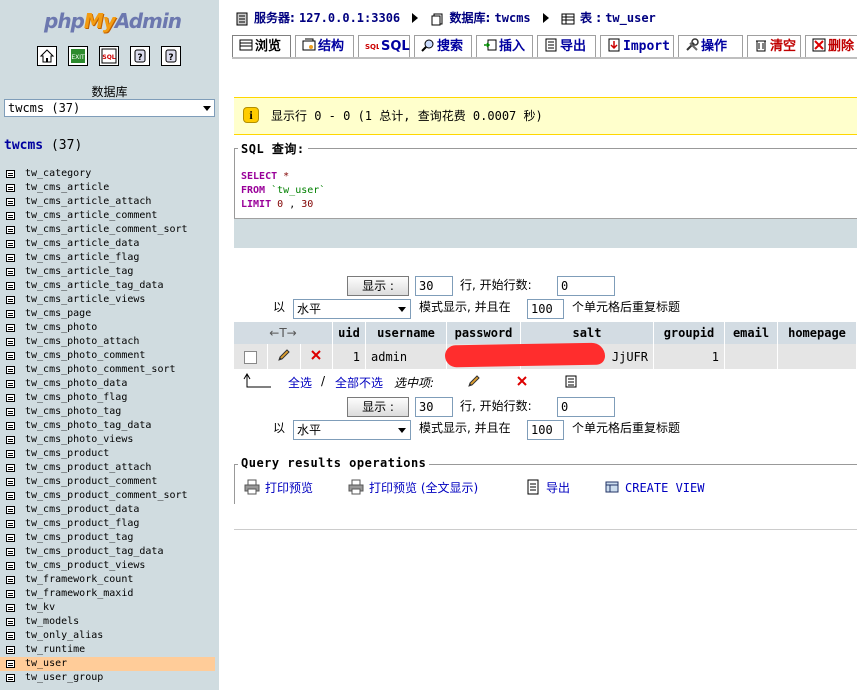 This screenshot has height=690, width=857. What do you see at coordinates (586, 286) in the screenshot?
I see `start-row-input: 0` at bounding box center [586, 286].